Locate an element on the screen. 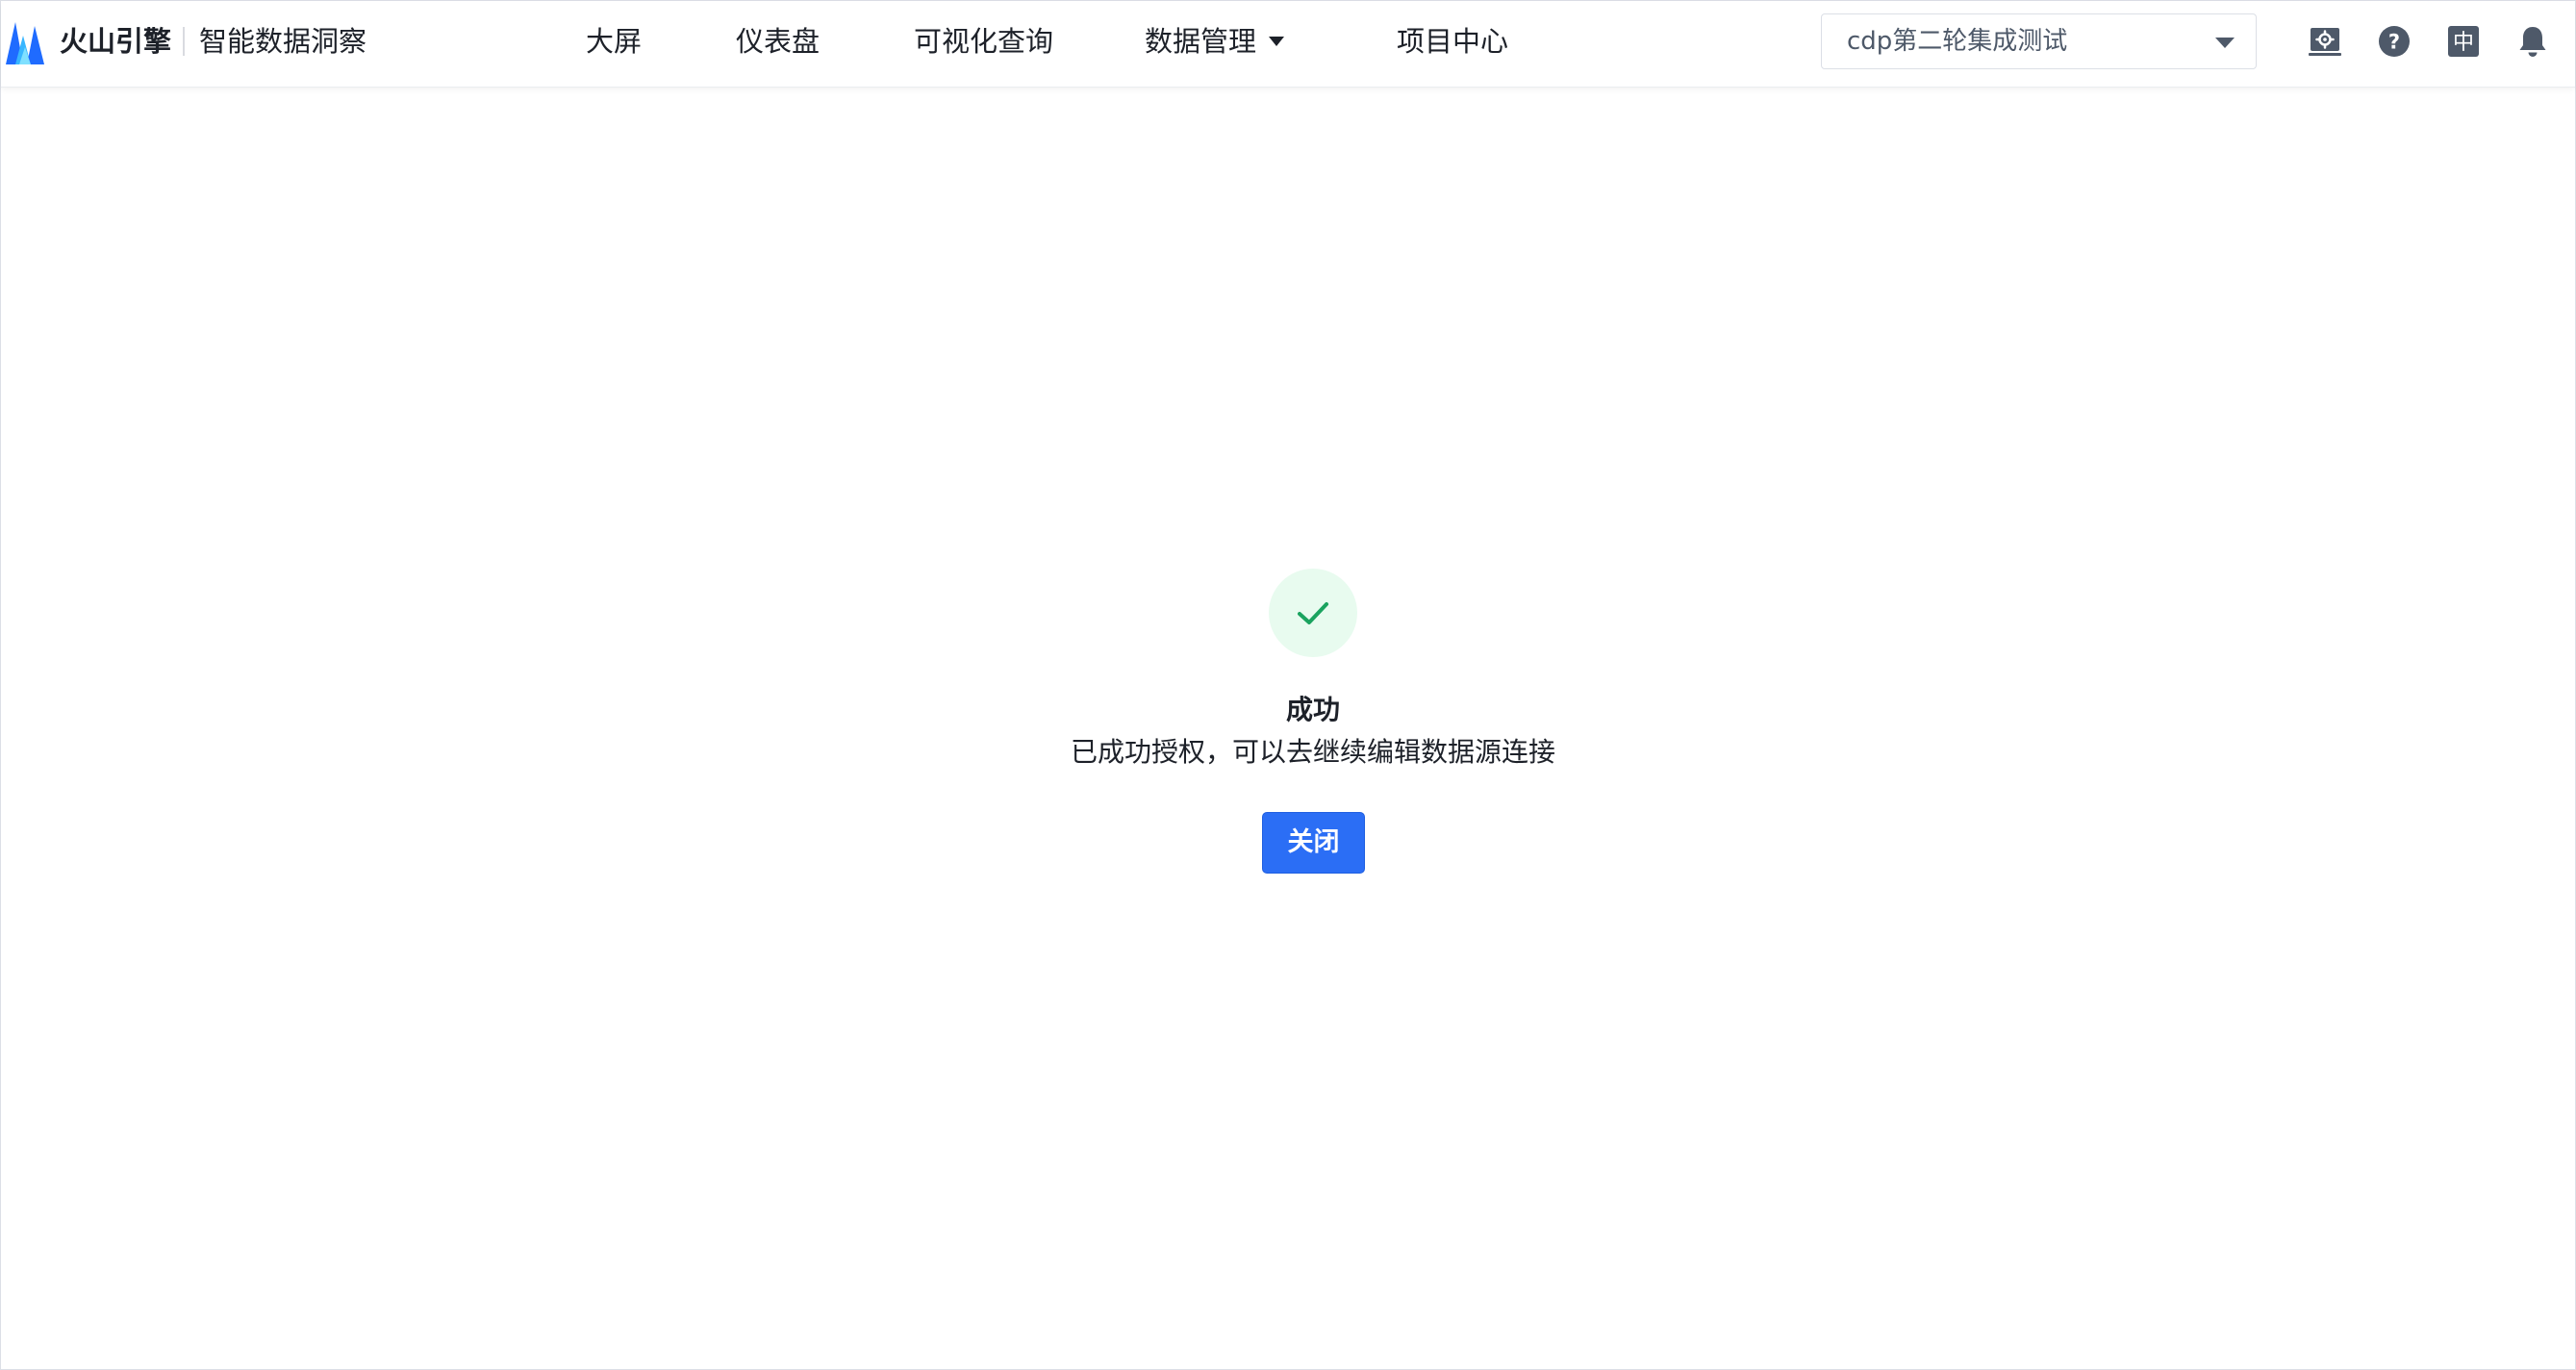 Image resolution: width=2576 pixels, height=1370 pixels. language-glyph: 中 is located at coordinates (2464, 43).